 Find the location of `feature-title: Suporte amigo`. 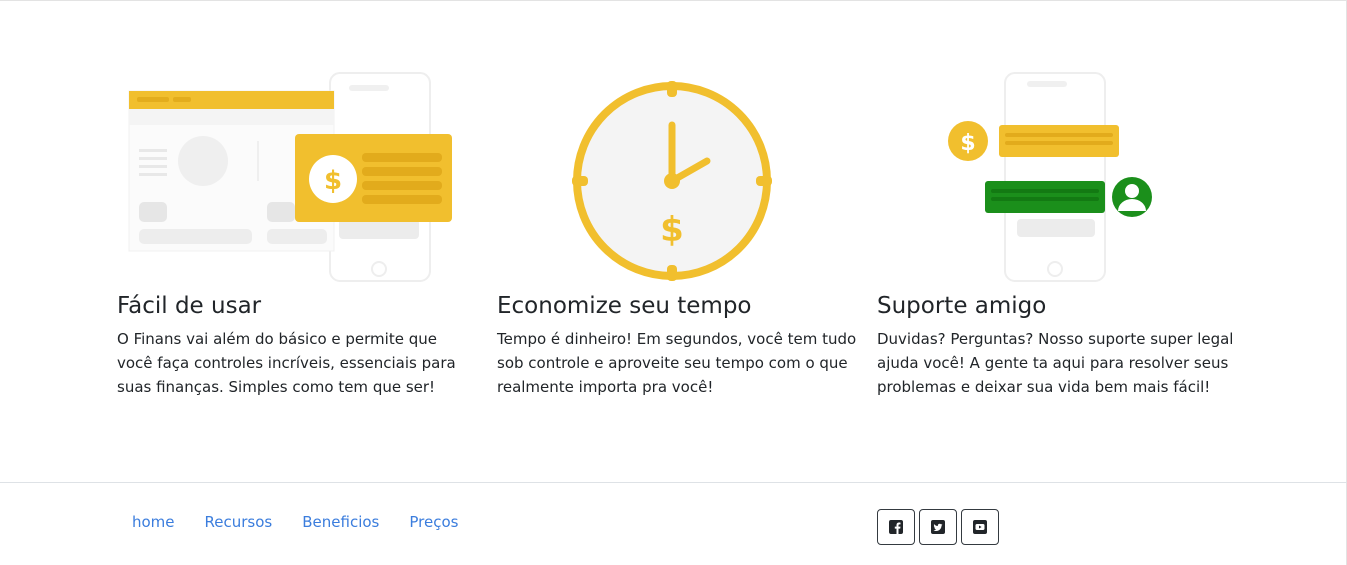

feature-title: Suporte amigo is located at coordinates (962, 306).